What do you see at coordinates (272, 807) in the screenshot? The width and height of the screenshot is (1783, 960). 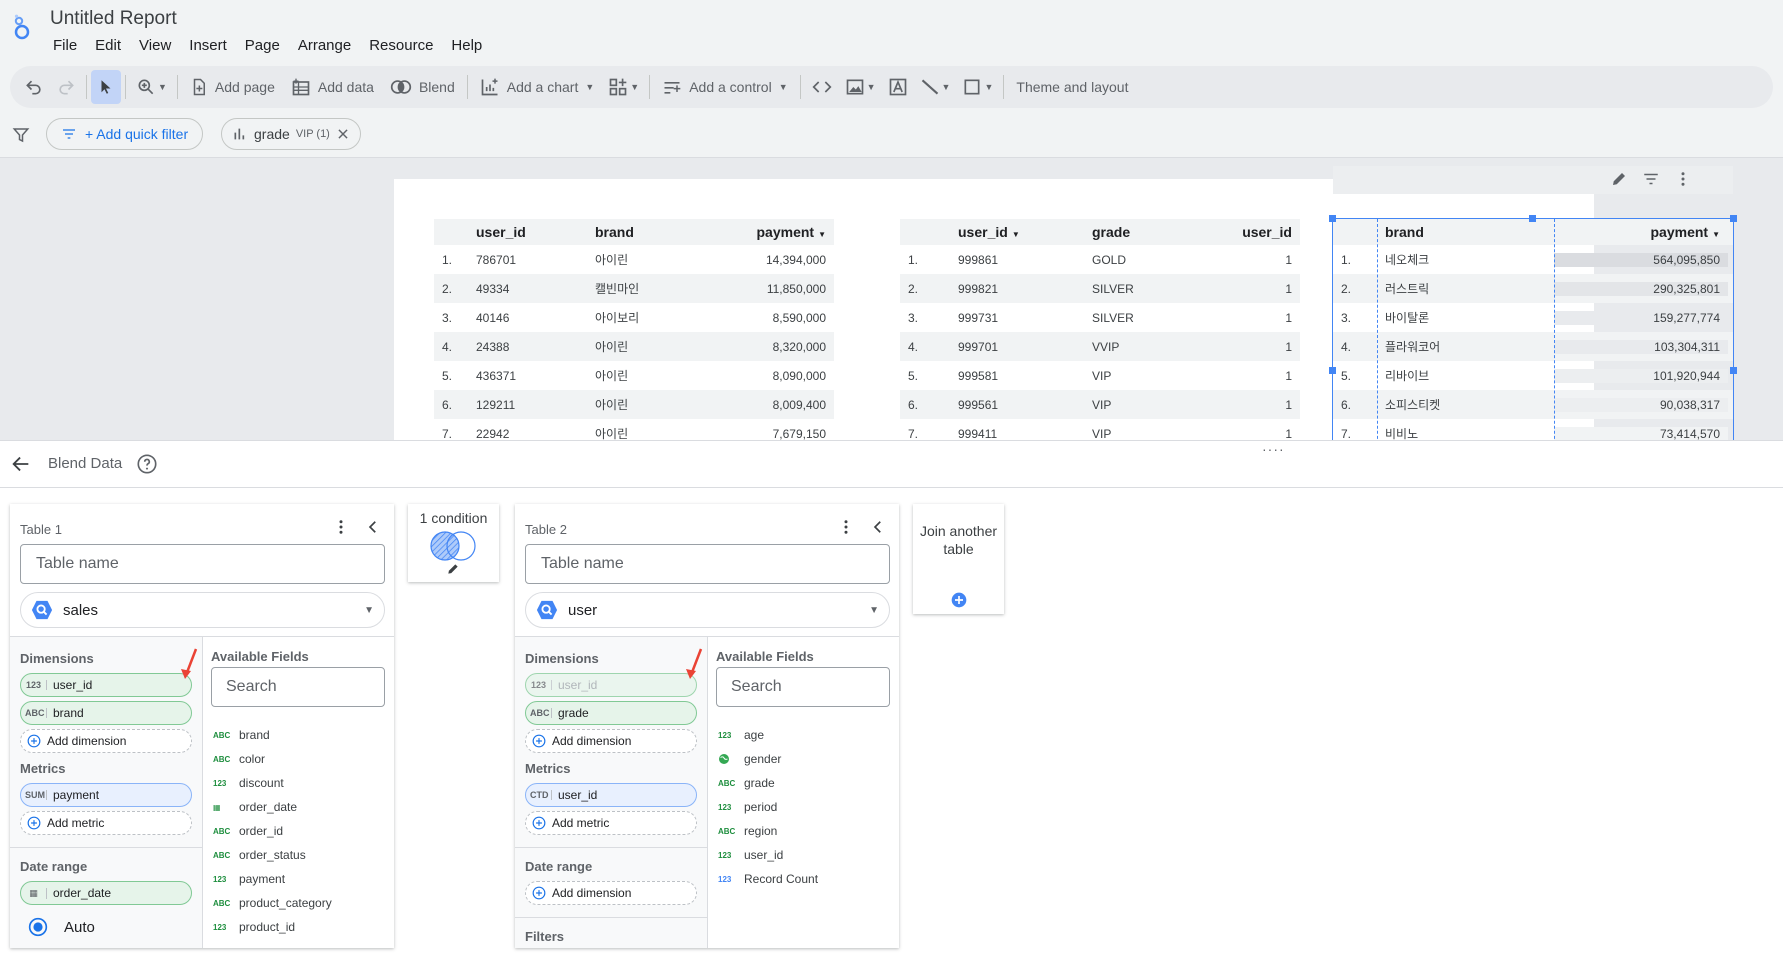 I see `field-item: ▦ order_date` at bounding box center [272, 807].